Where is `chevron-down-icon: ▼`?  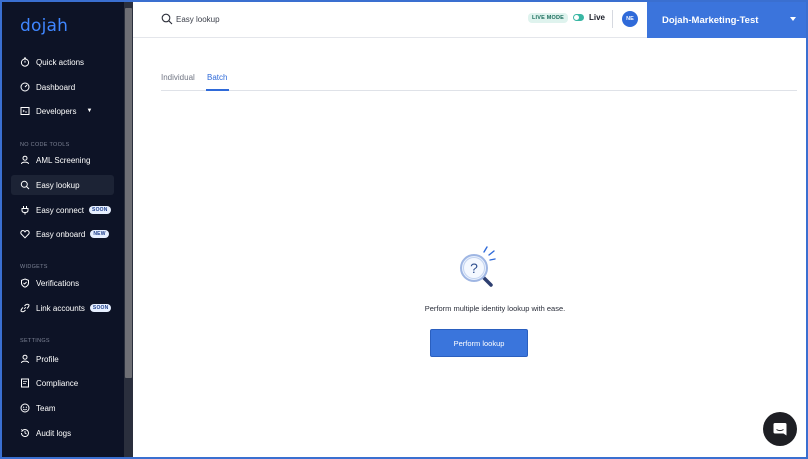 chevron-down-icon: ▼ is located at coordinates (89, 111).